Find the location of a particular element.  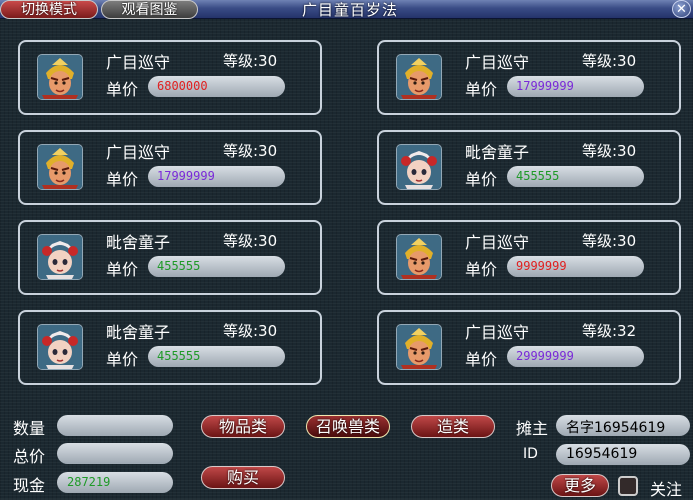

switch-mode-tab: 切换模式 is located at coordinates (49, 9).